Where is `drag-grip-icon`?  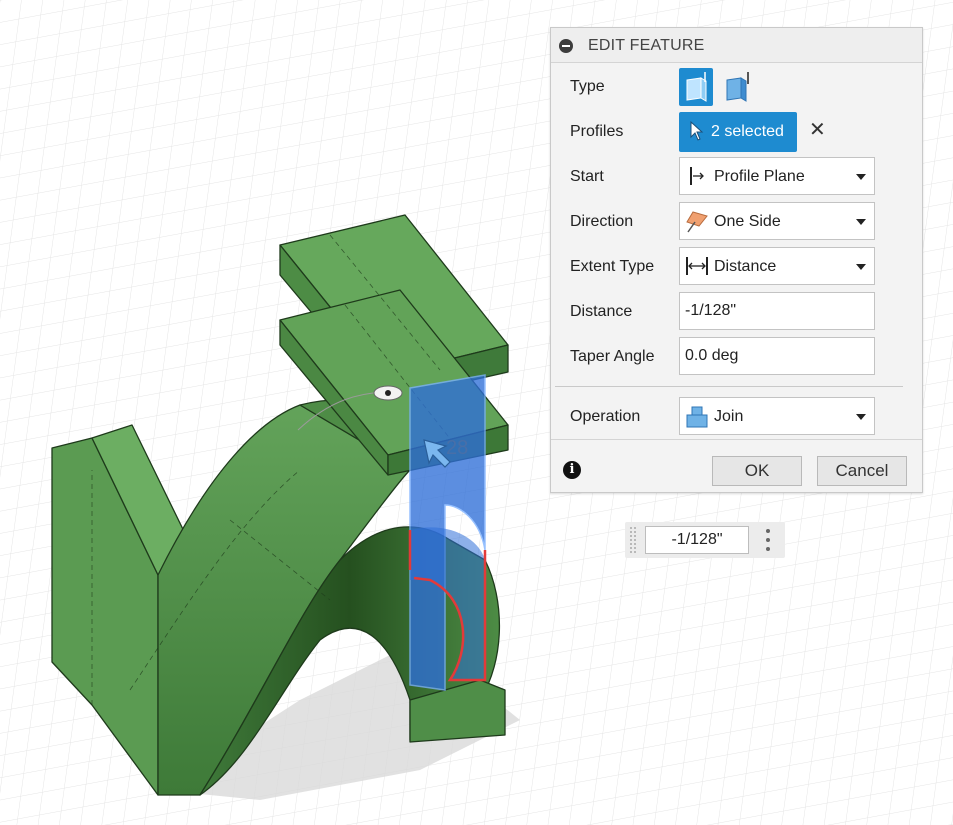
drag-grip-icon is located at coordinates (633, 540).